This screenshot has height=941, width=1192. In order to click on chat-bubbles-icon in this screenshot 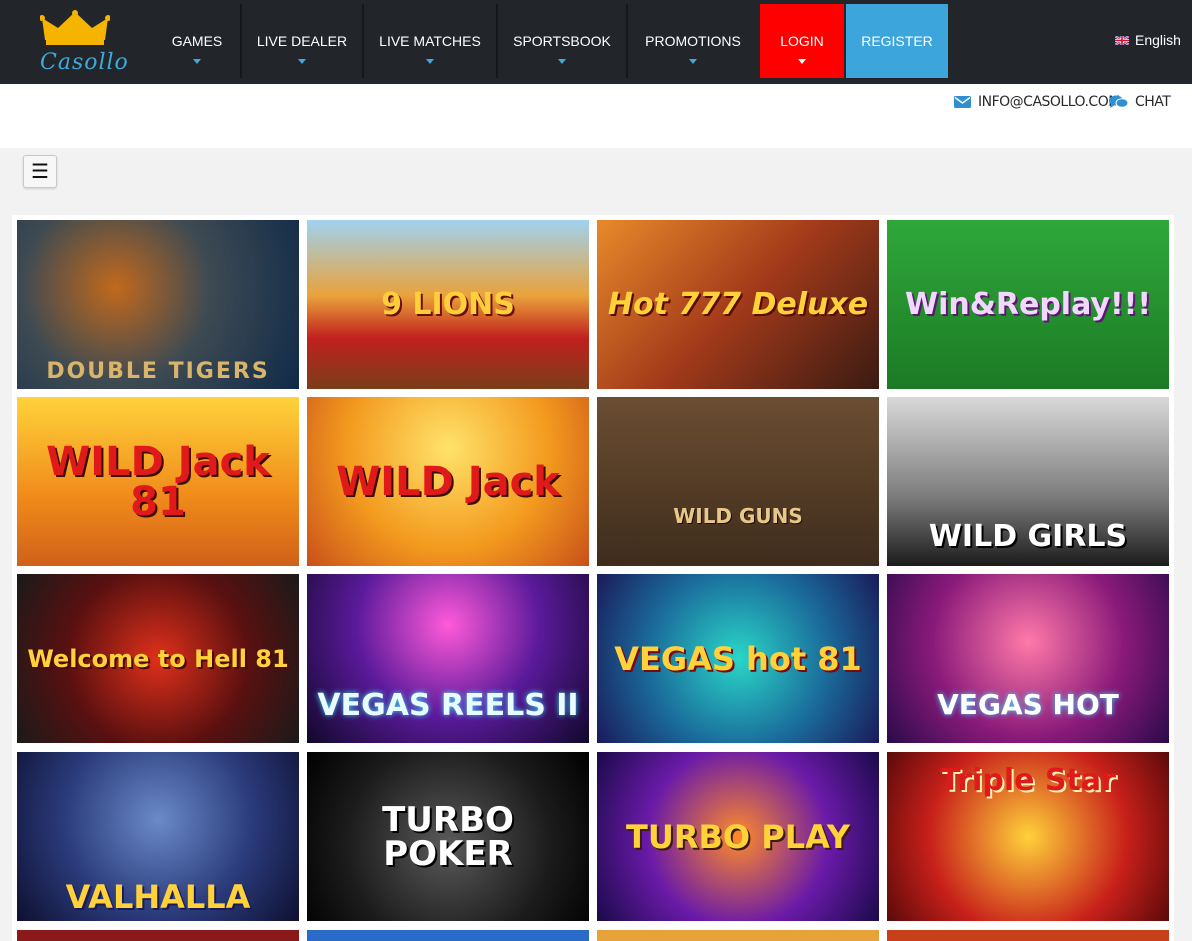, I will do `click(1118, 101)`.